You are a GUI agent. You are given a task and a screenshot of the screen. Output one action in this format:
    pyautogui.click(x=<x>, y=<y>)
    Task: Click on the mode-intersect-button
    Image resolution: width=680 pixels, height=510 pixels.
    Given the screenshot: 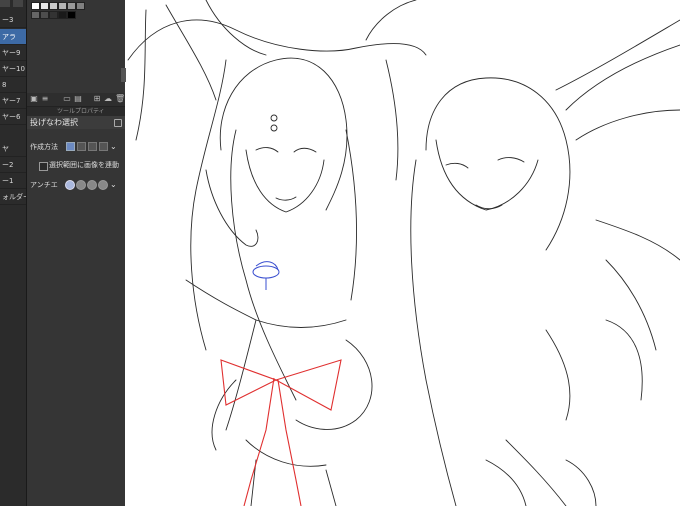 What is the action you would take?
    pyautogui.click(x=103, y=146)
    